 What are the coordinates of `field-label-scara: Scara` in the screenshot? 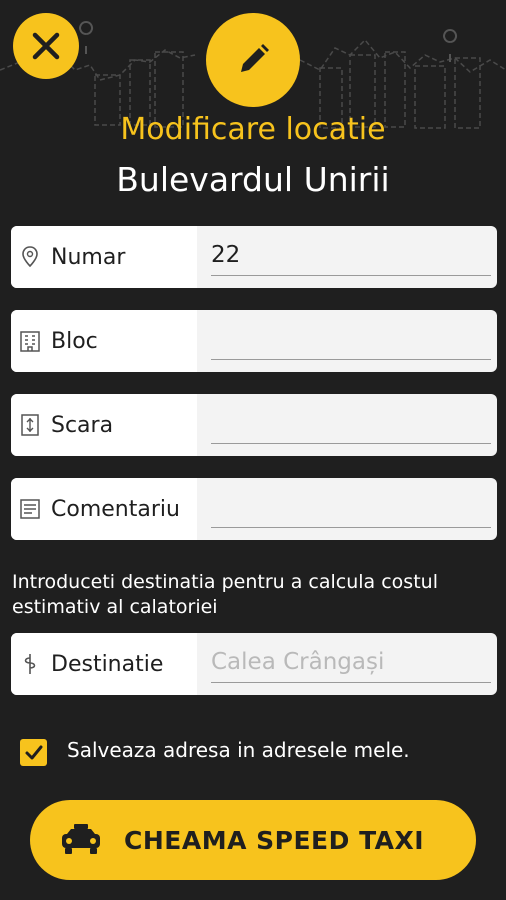 It's located at (82, 425).